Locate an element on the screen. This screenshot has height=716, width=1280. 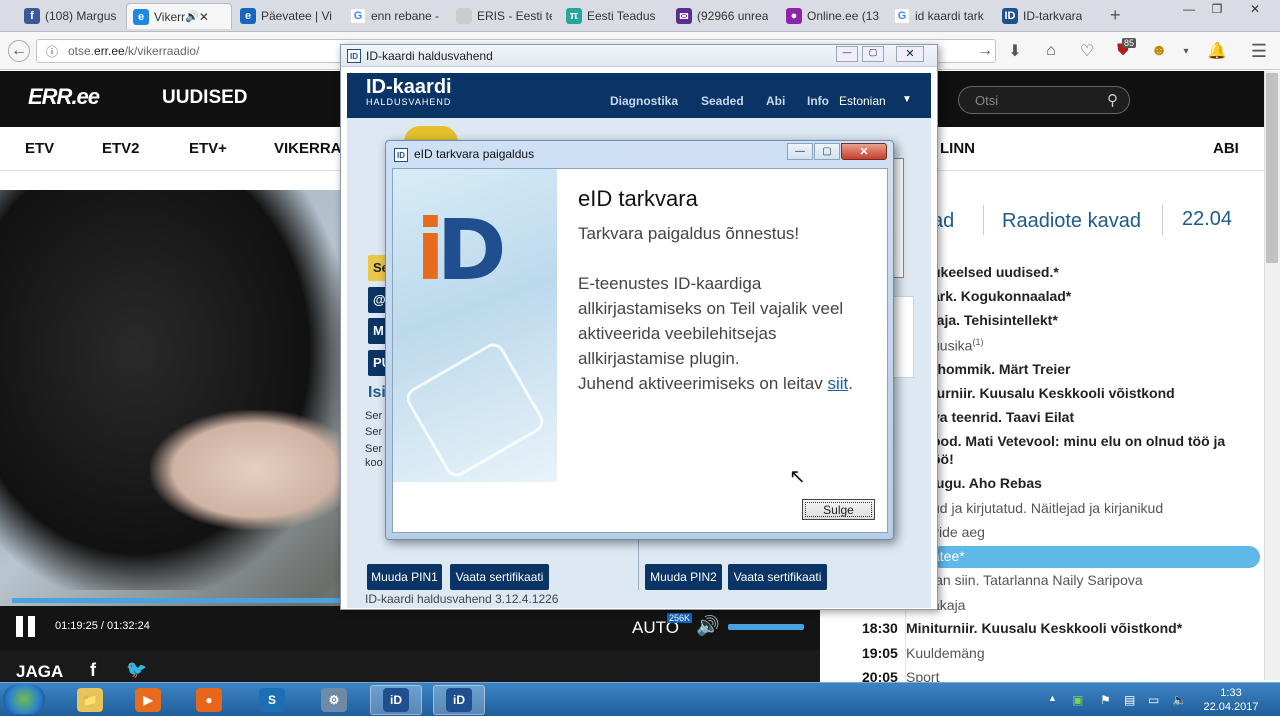
browser-tab: e Päevatee | Vi is located at coordinates (288, 16).